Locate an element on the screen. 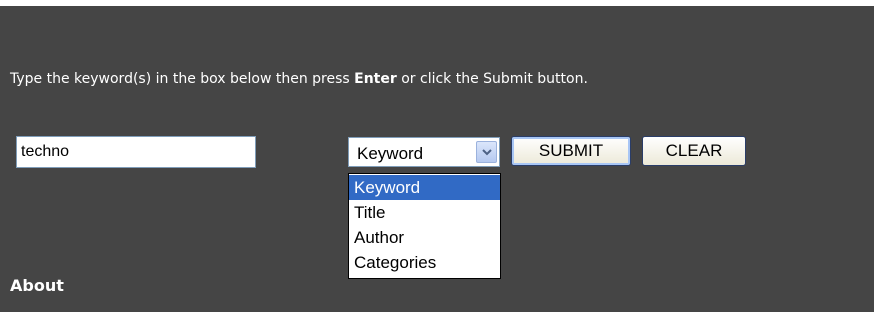 The image size is (874, 312). search-type-select: Keyword is located at coordinates (424, 152).